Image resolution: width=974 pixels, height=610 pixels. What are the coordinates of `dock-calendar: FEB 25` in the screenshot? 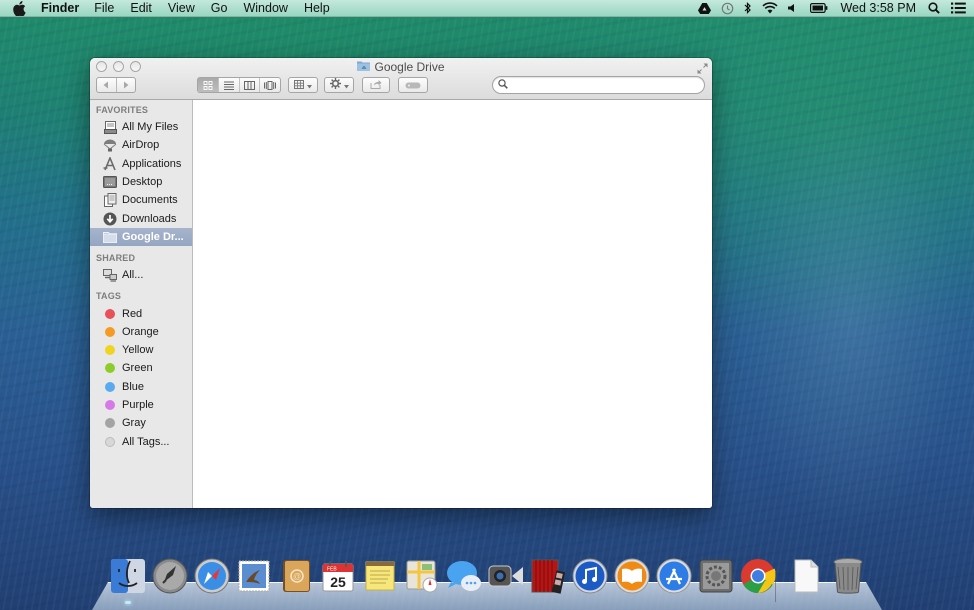 It's located at (338, 578).